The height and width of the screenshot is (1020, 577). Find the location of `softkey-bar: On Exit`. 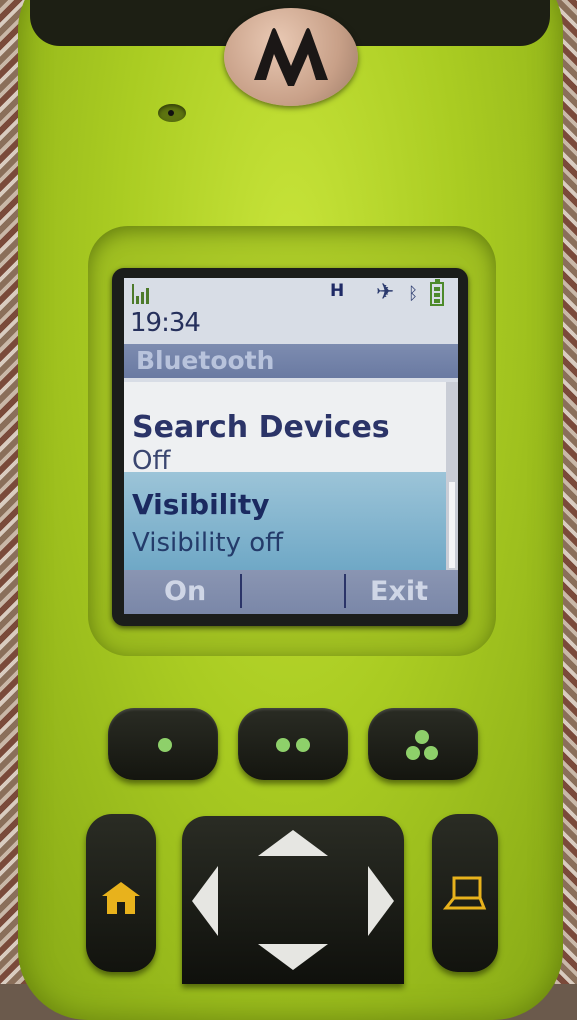

softkey-bar: On Exit is located at coordinates (291, 592).